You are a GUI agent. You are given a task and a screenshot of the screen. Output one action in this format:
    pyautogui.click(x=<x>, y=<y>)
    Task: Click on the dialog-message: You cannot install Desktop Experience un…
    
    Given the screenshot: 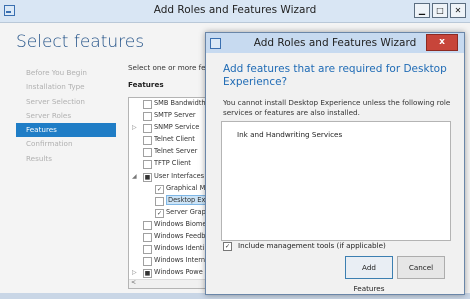 What is the action you would take?
    pyautogui.click(x=337, y=107)
    